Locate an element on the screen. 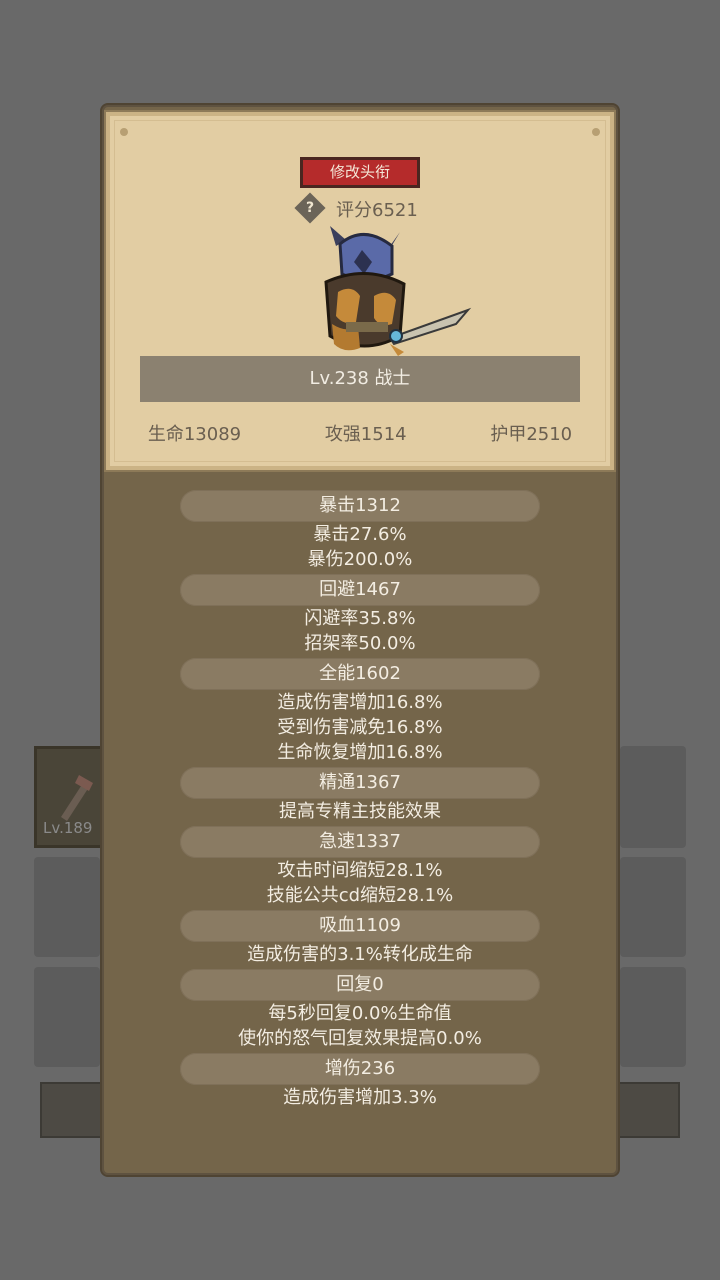 The width and height of the screenshot is (720, 1280). attribute-detail: 使你的怒气回复效果提高0.0% is located at coordinates (360, 1038).